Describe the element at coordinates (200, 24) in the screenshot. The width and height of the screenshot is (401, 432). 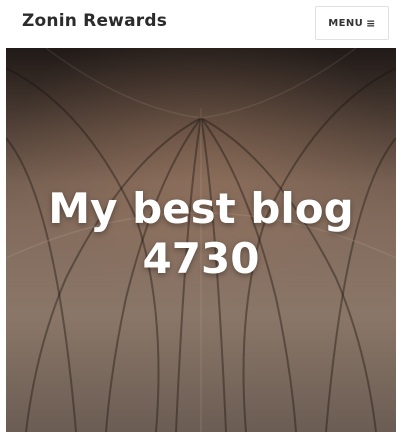
I see `site-header: Zonin Rewards MENU ≡` at that location.